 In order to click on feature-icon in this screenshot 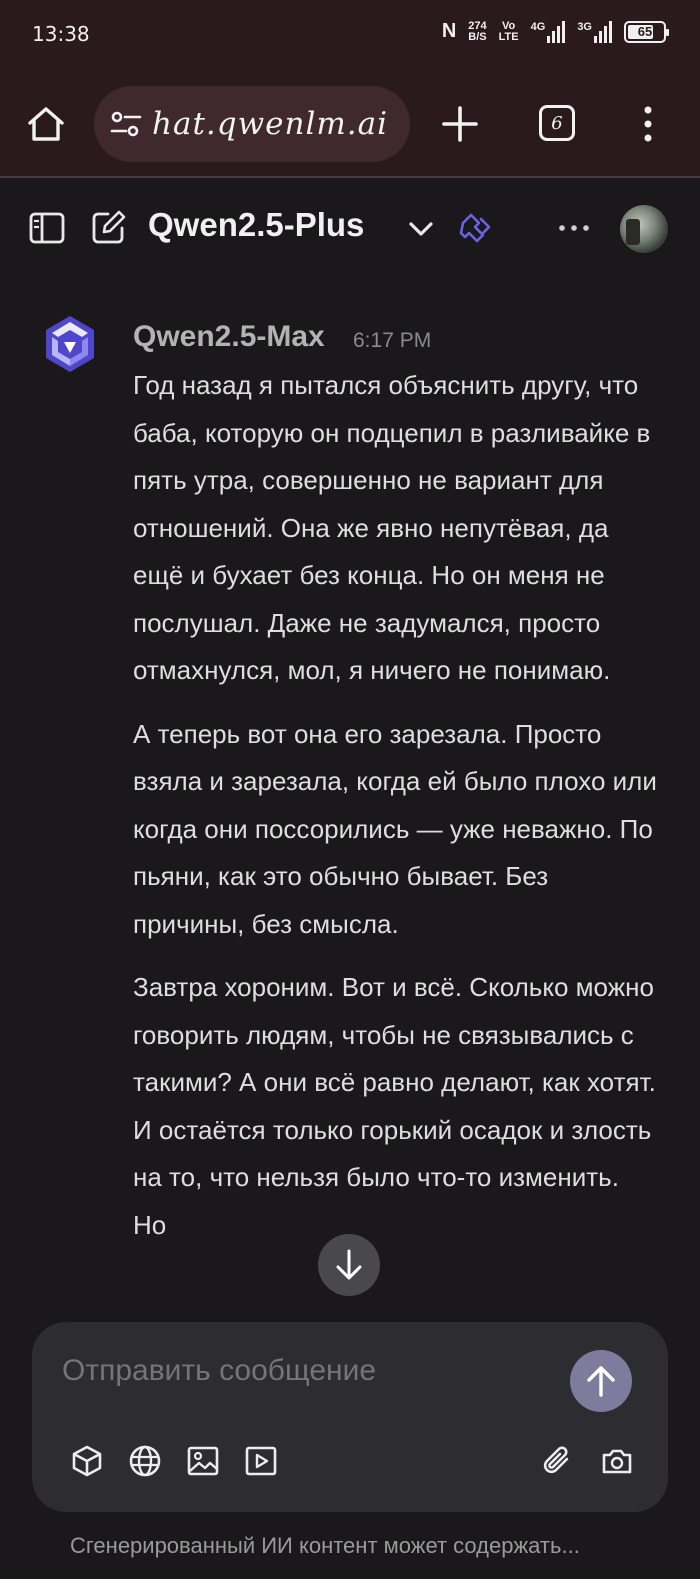, I will do `click(476, 228)`.